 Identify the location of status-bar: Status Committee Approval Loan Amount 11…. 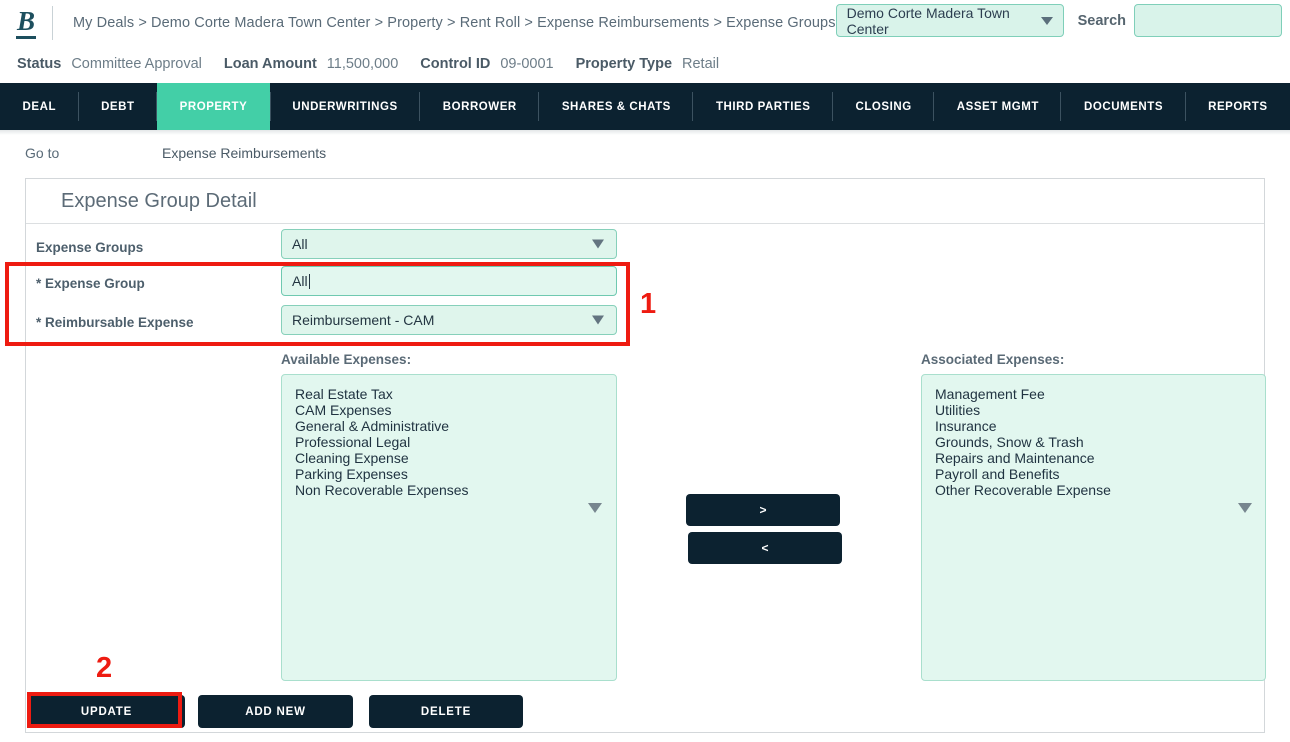
(645, 64).